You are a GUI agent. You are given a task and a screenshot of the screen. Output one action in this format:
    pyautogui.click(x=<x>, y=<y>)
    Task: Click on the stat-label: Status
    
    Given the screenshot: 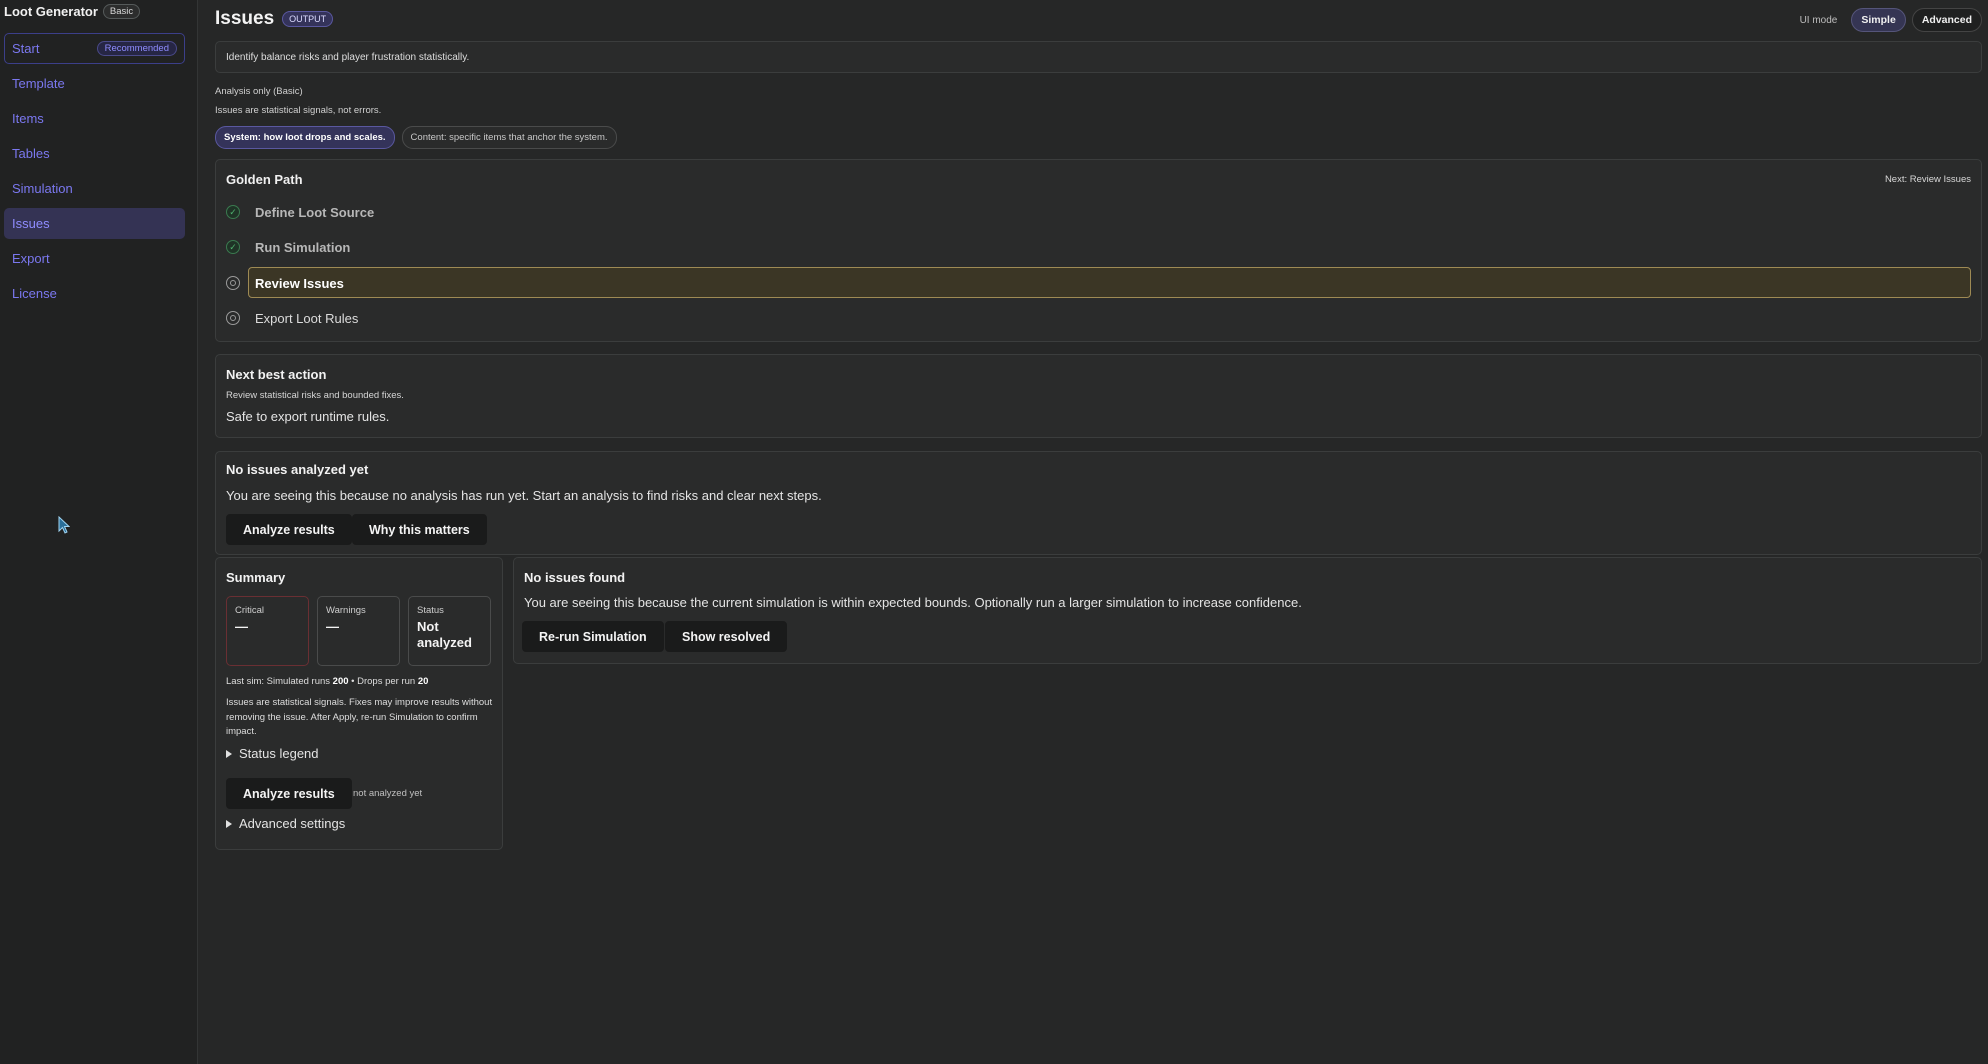 What is the action you would take?
    pyautogui.click(x=430, y=610)
    